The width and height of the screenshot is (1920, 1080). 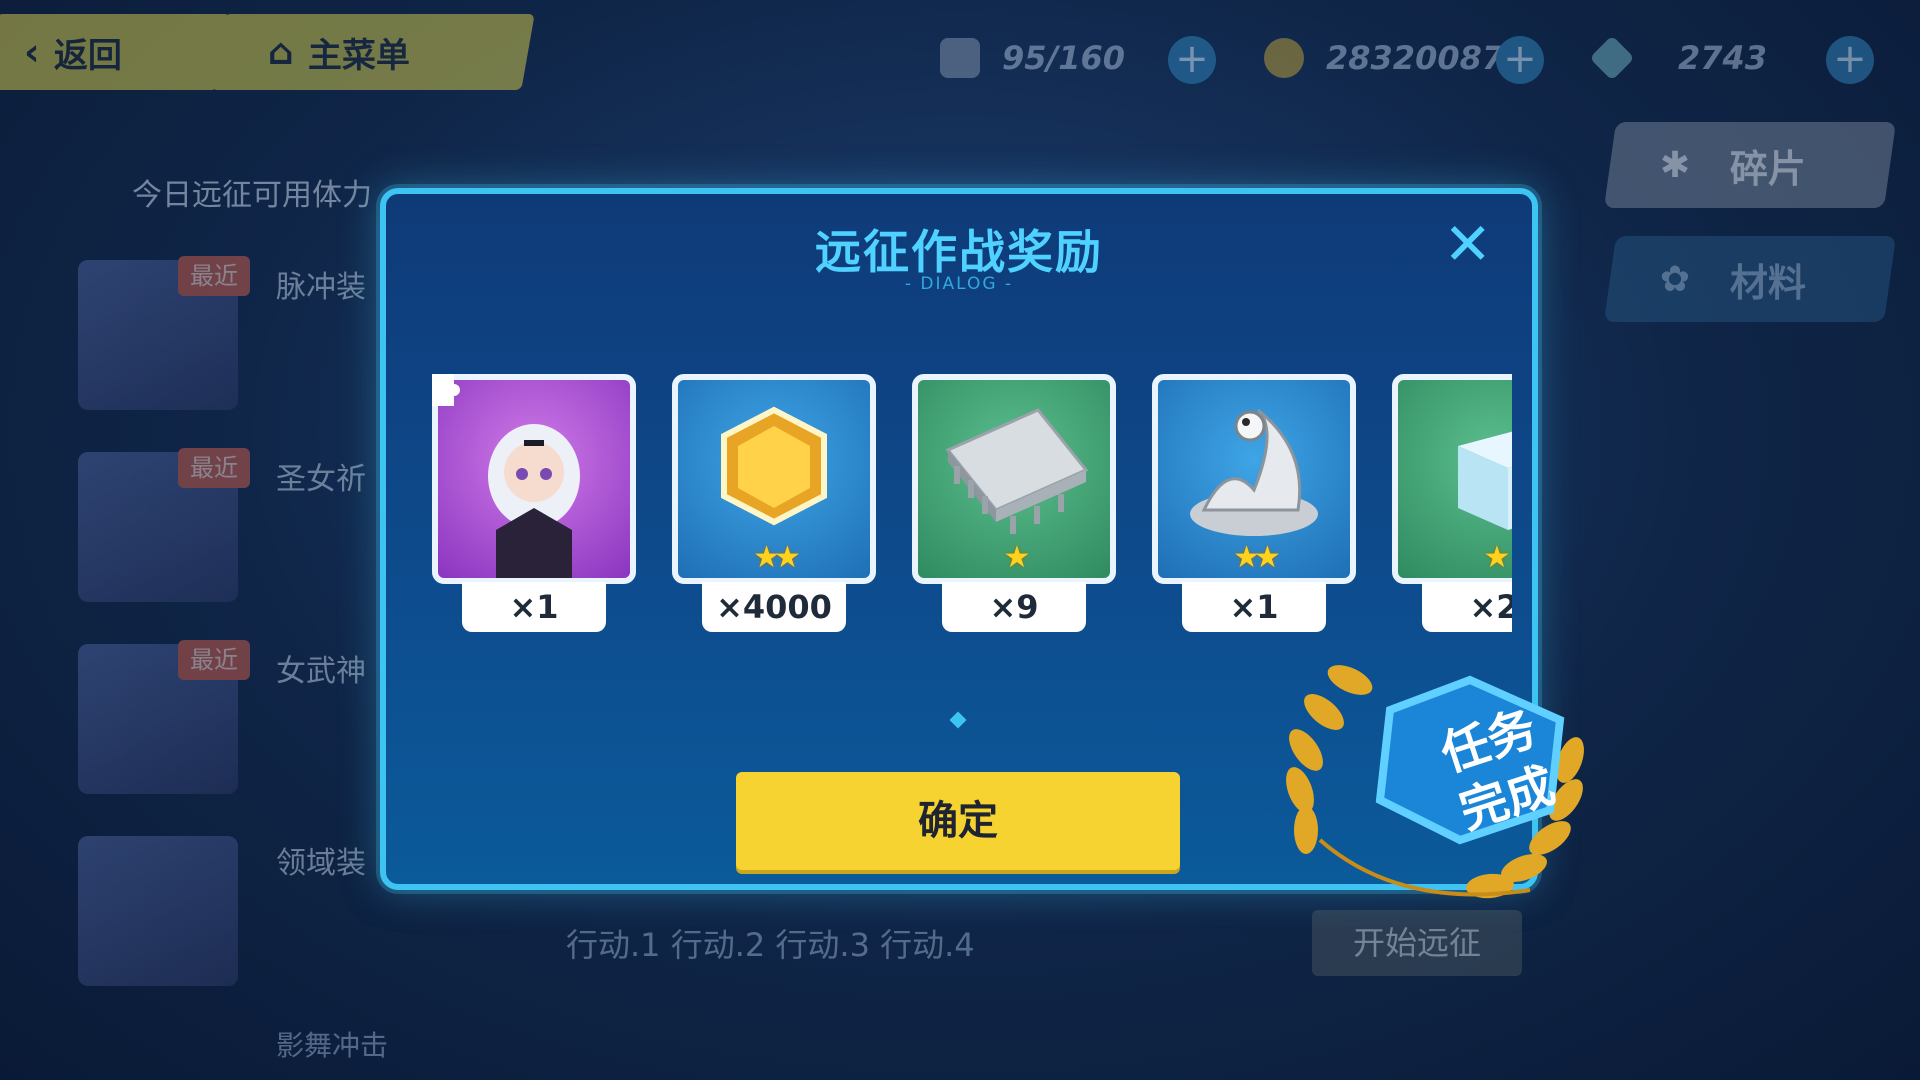 I want to click on back-button: ‹ 返回, so click(x=115, y=52).